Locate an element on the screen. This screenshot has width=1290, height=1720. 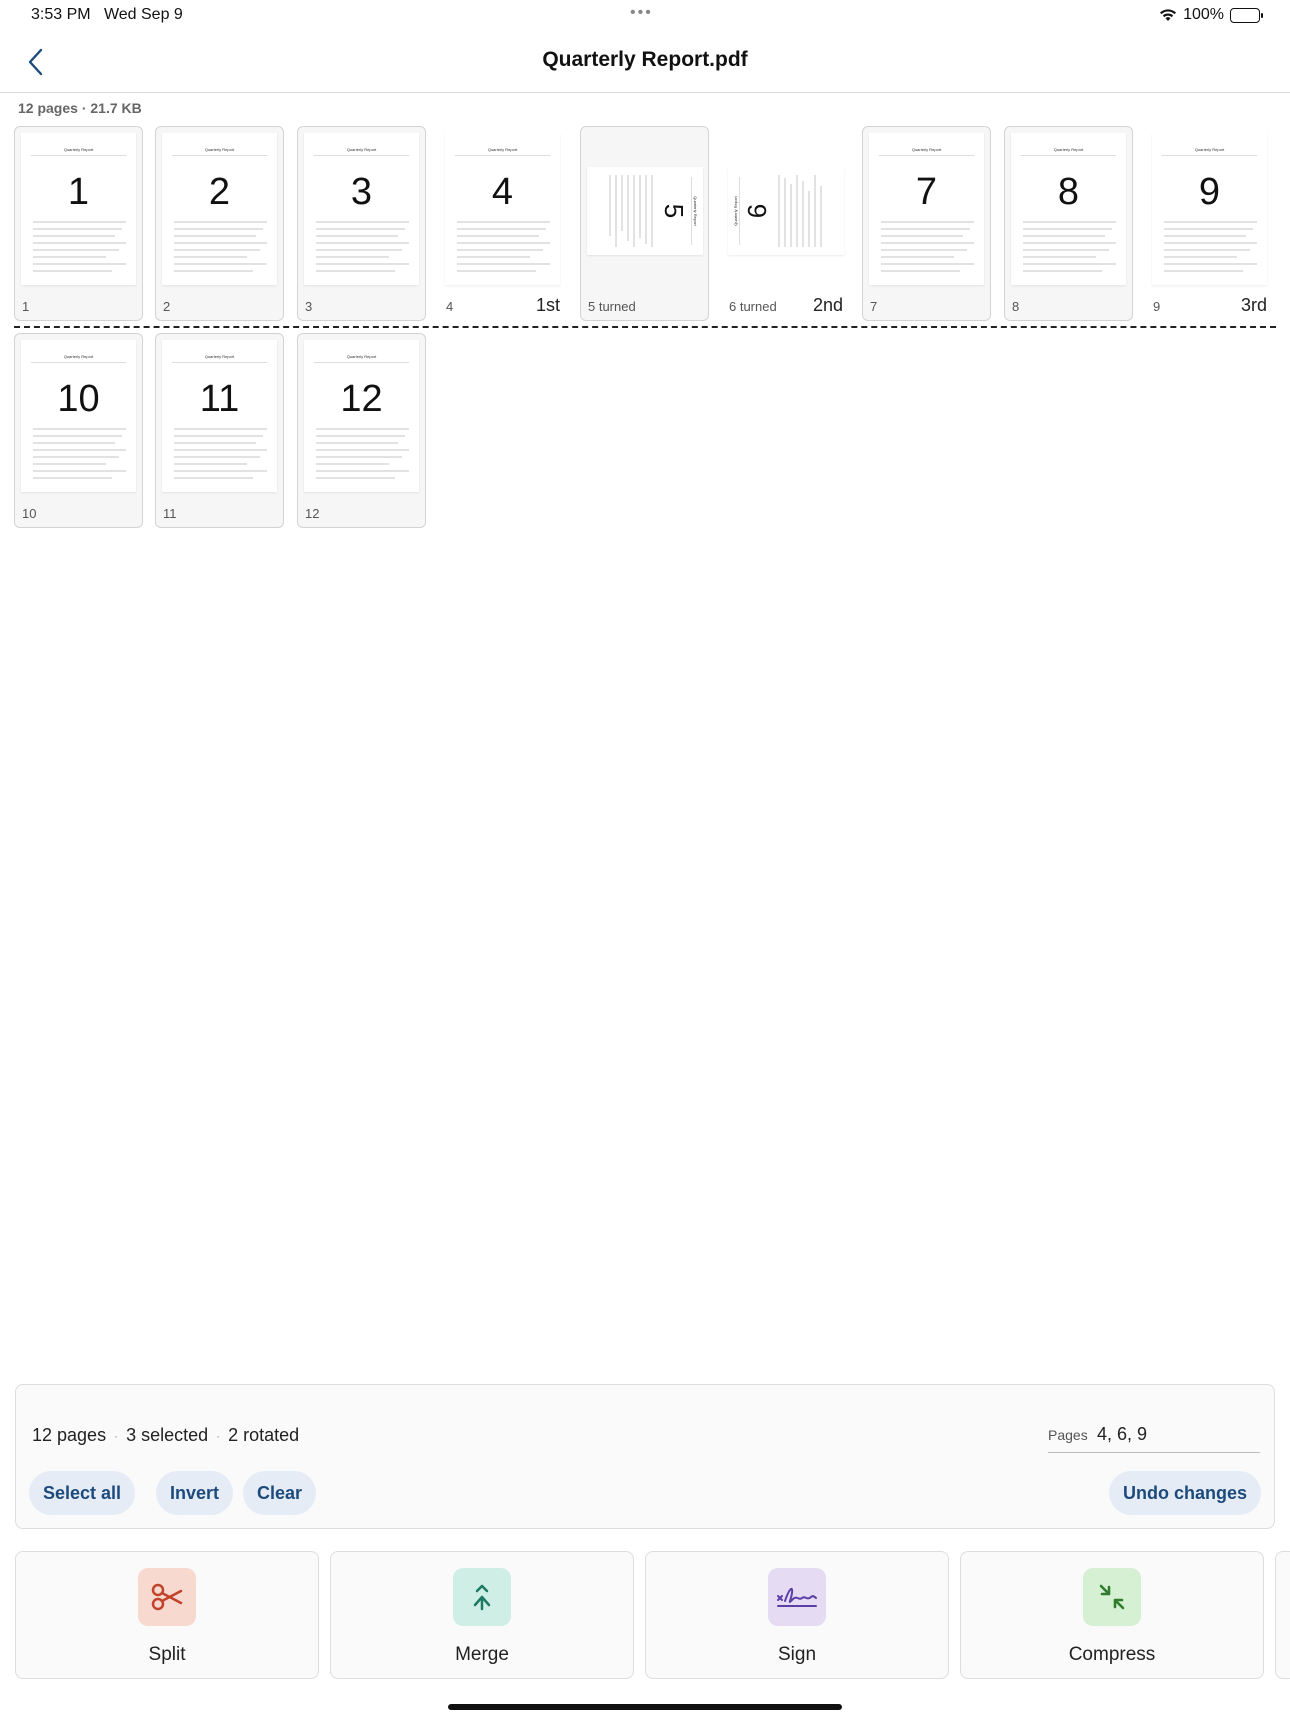
status-time: 3:53 PM Wed Sep 9 is located at coordinates (107, 14).